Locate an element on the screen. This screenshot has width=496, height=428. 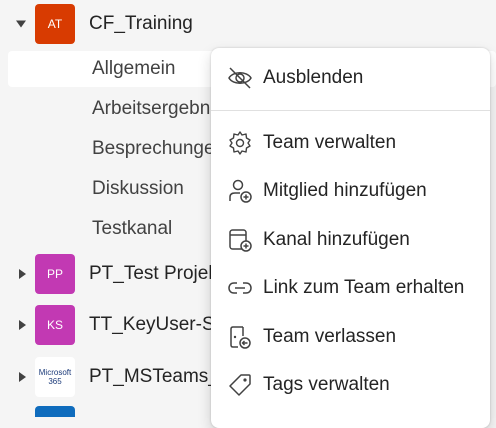
team-avatar: KS is located at coordinates (55, 325).